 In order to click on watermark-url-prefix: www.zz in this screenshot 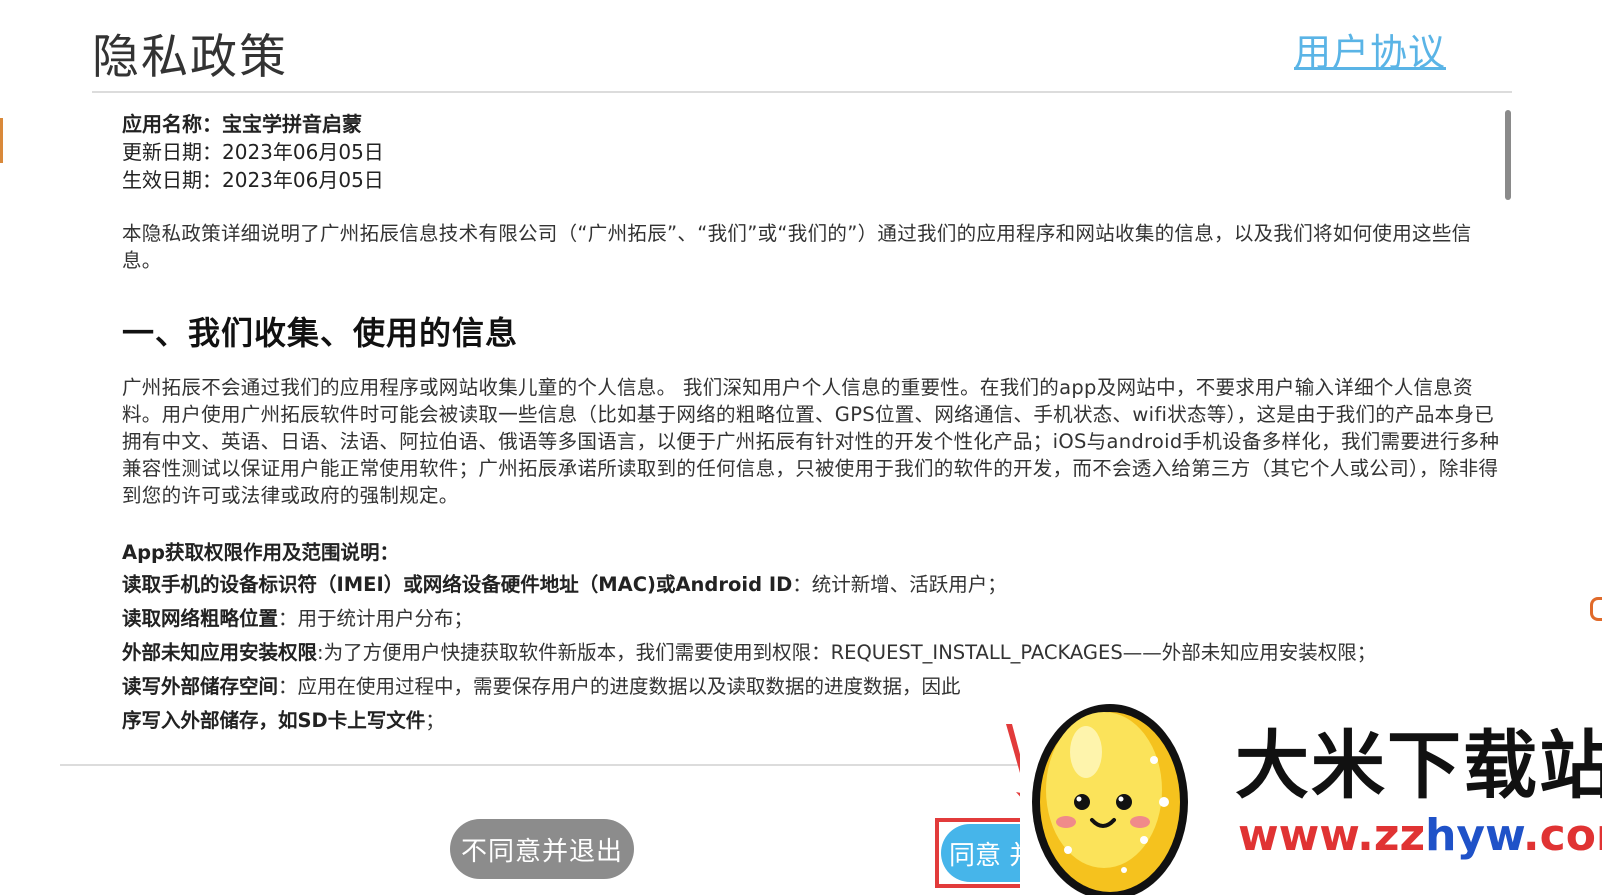, I will do `click(1332, 835)`.